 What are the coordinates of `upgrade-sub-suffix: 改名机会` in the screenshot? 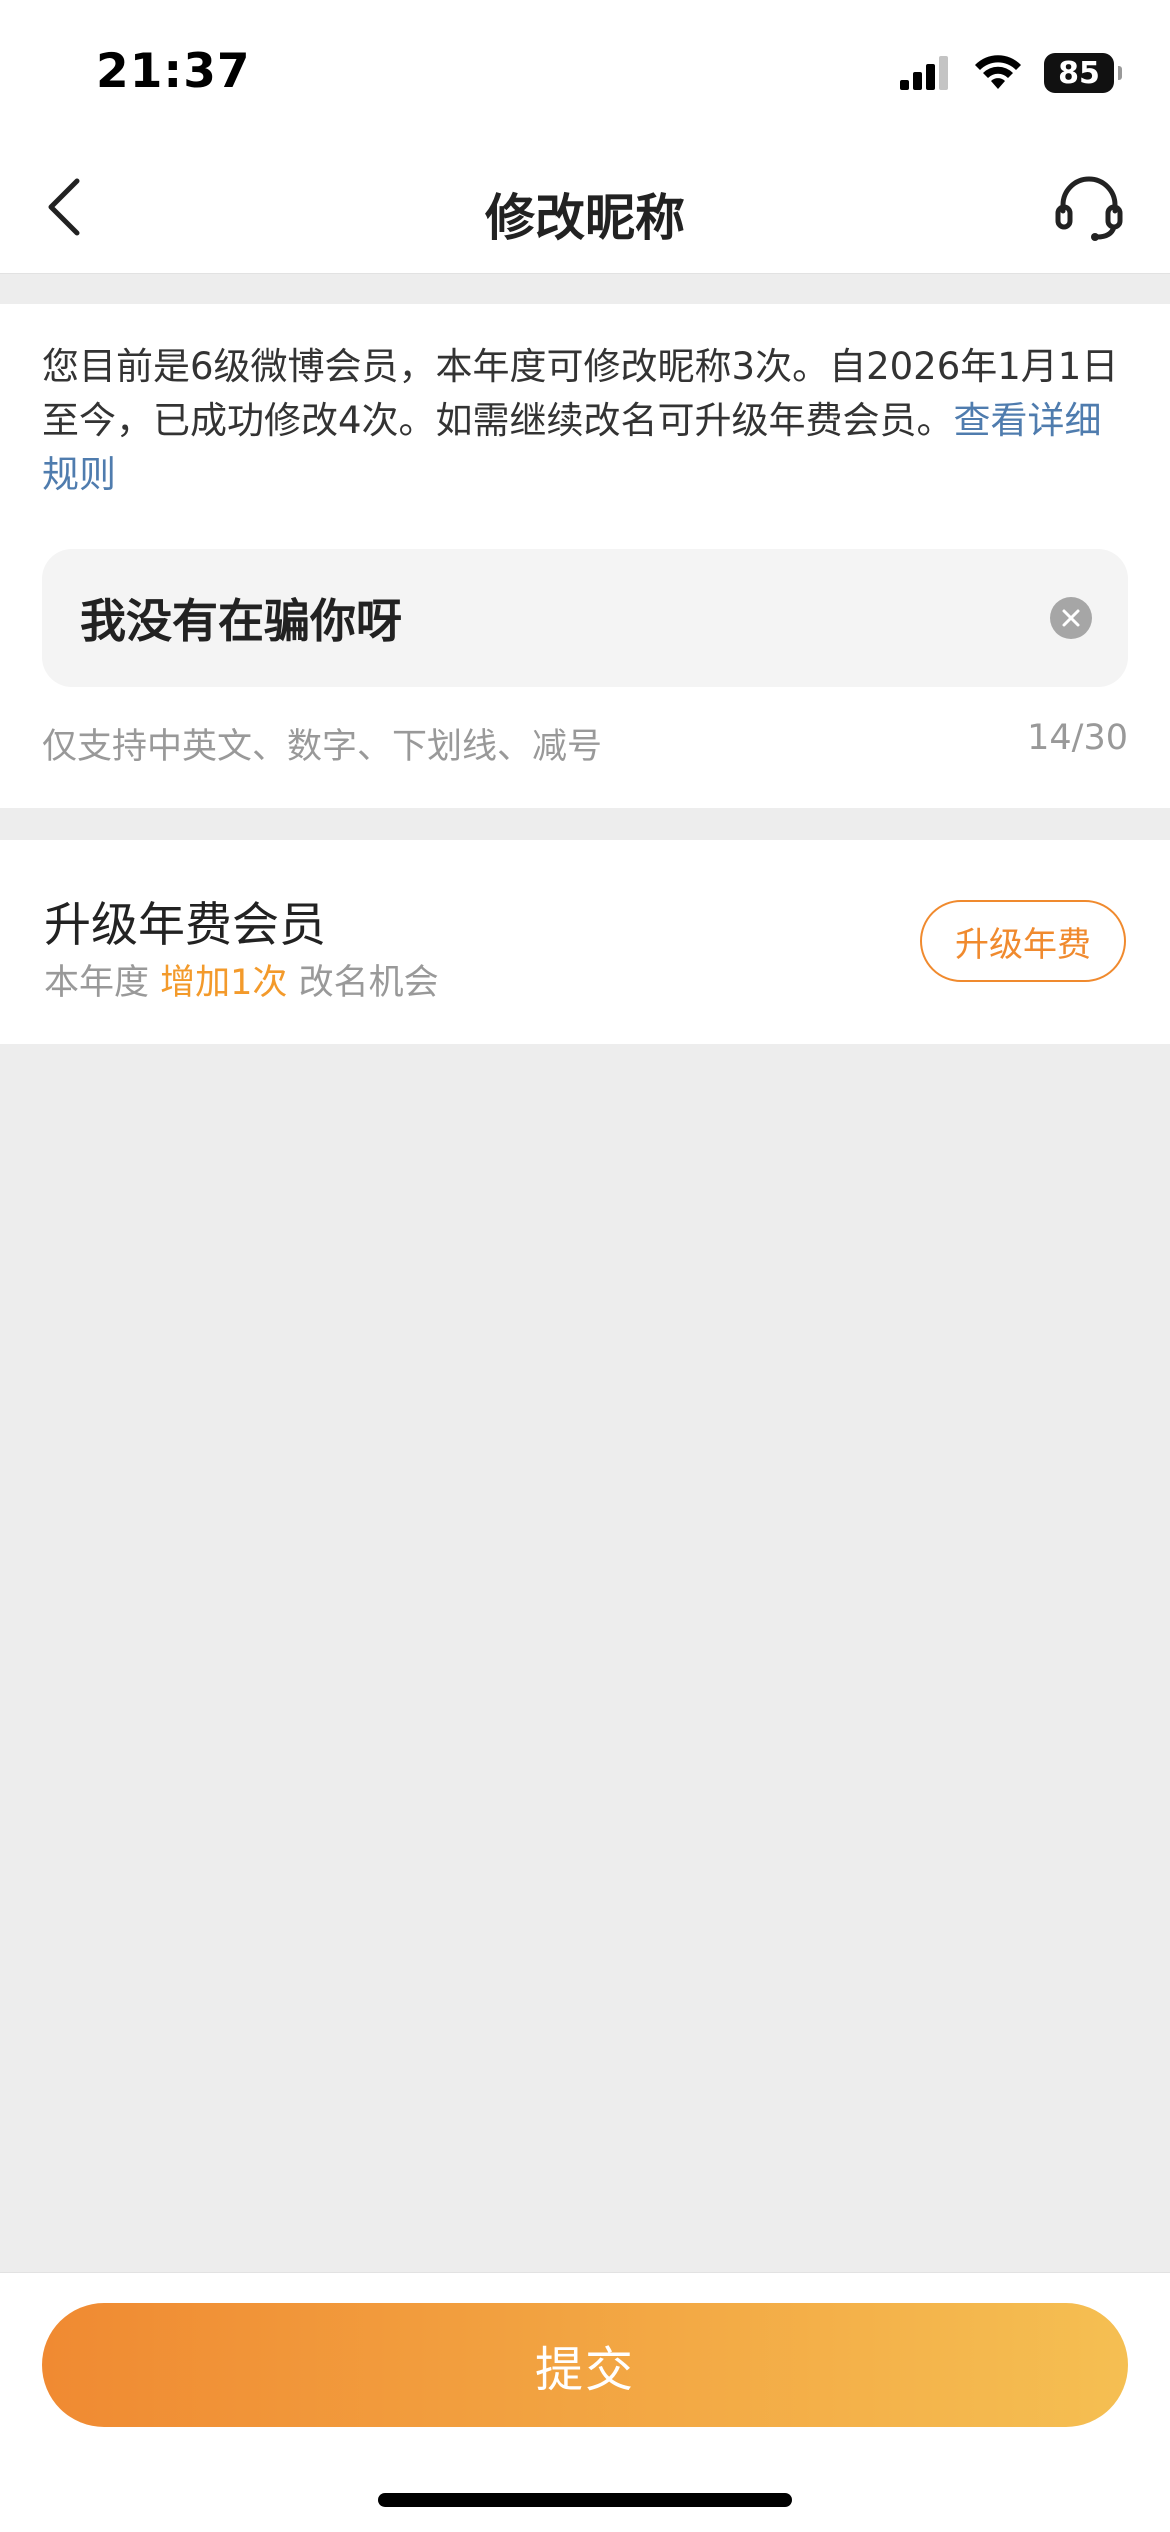 It's located at (368, 983).